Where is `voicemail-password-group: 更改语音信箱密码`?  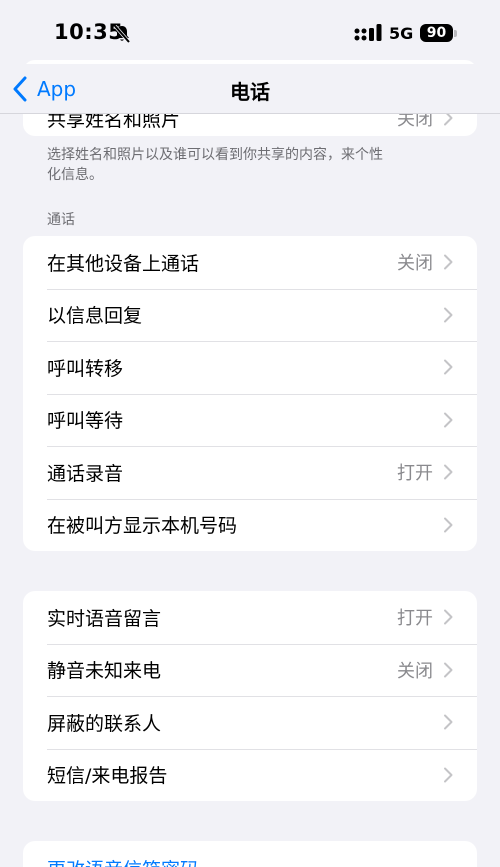
voicemail-password-group: 更改语音信箱密码 is located at coordinates (250, 854).